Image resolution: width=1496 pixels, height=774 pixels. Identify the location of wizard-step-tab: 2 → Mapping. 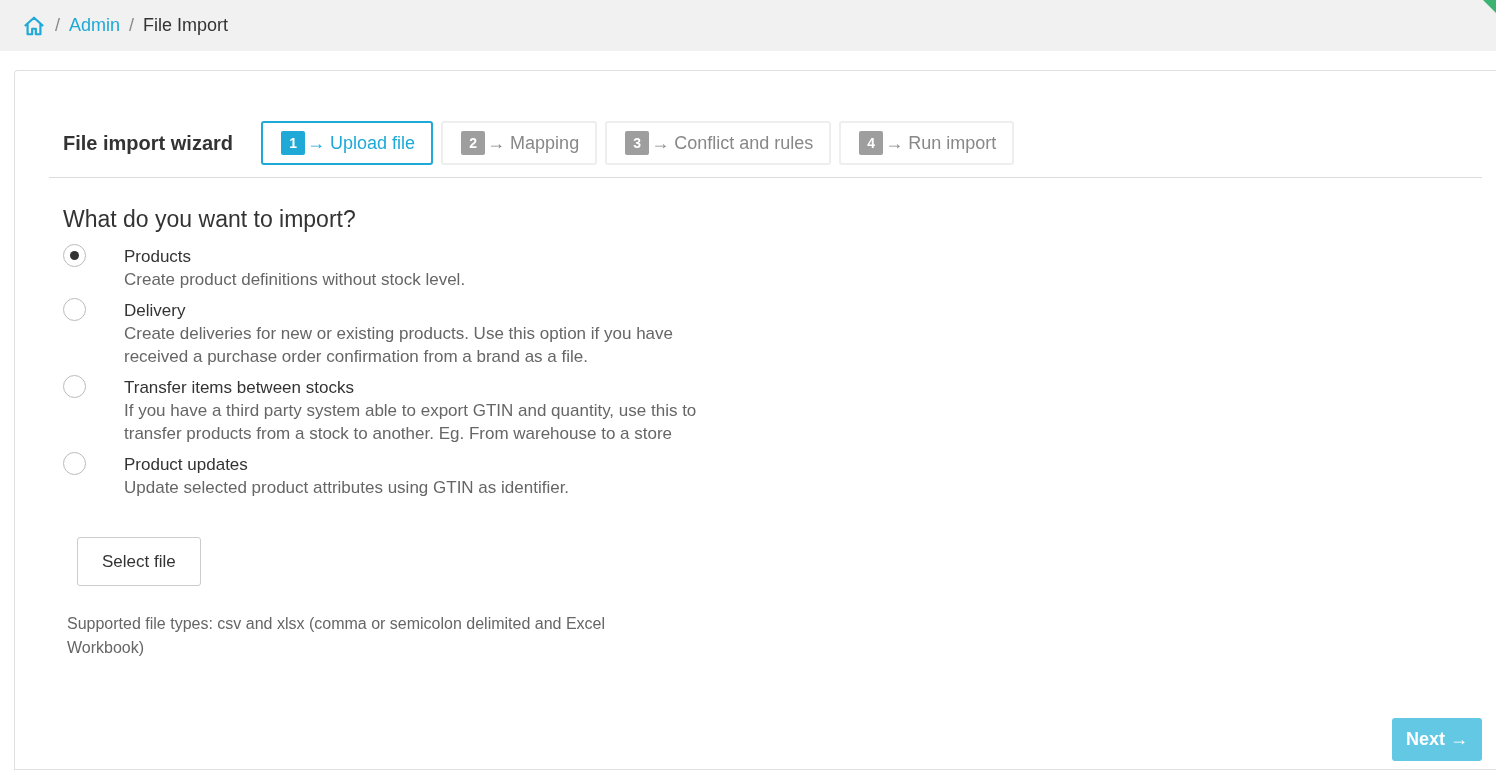
(519, 143).